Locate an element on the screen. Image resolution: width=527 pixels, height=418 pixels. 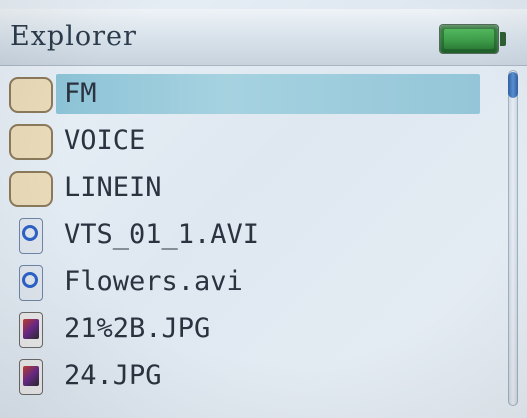
list-item: 24.JPG is located at coordinates (245, 377).